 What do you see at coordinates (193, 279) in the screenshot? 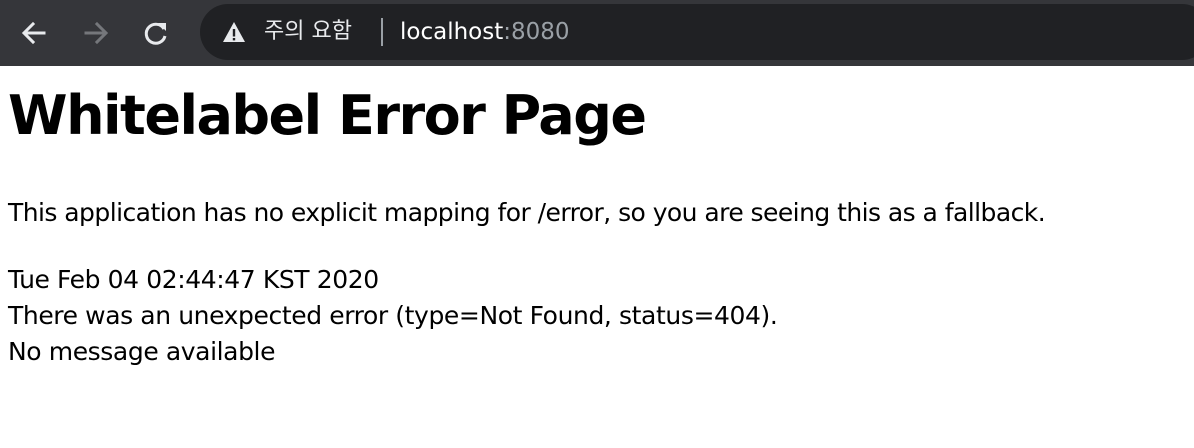
I see `error-timestamp: Tue Feb 04 02:44:47 KST 2020` at bounding box center [193, 279].